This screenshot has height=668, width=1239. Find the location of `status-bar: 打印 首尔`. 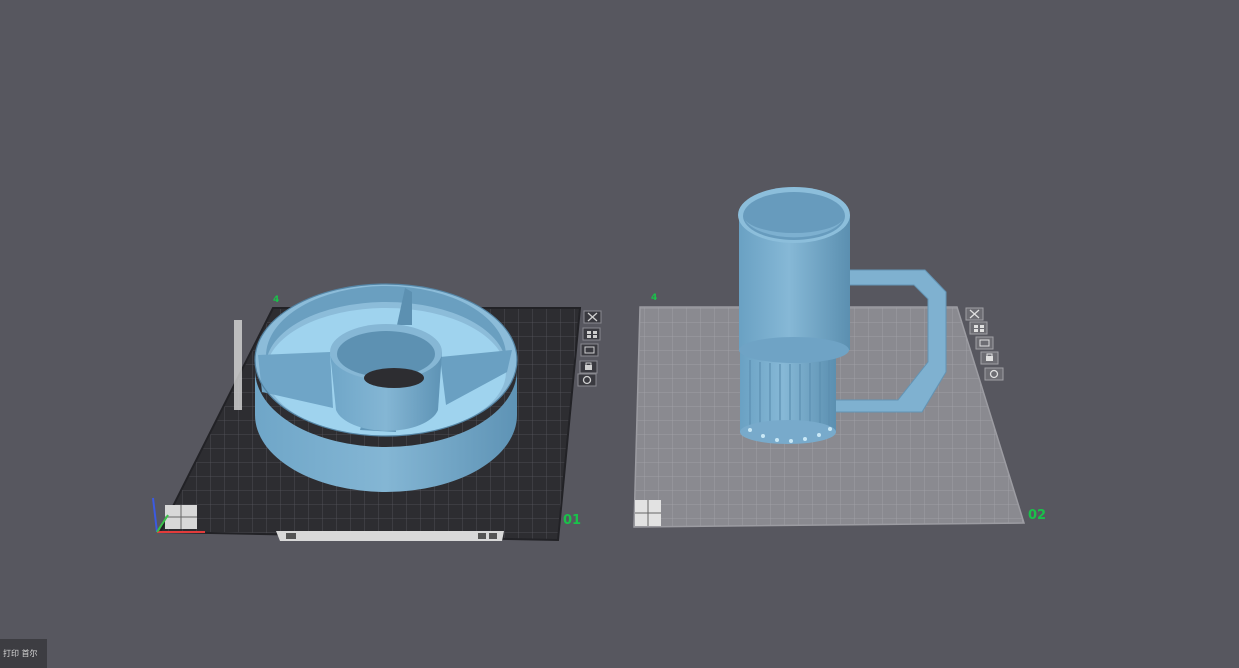

status-bar: 打印 首尔 is located at coordinates (23, 653).